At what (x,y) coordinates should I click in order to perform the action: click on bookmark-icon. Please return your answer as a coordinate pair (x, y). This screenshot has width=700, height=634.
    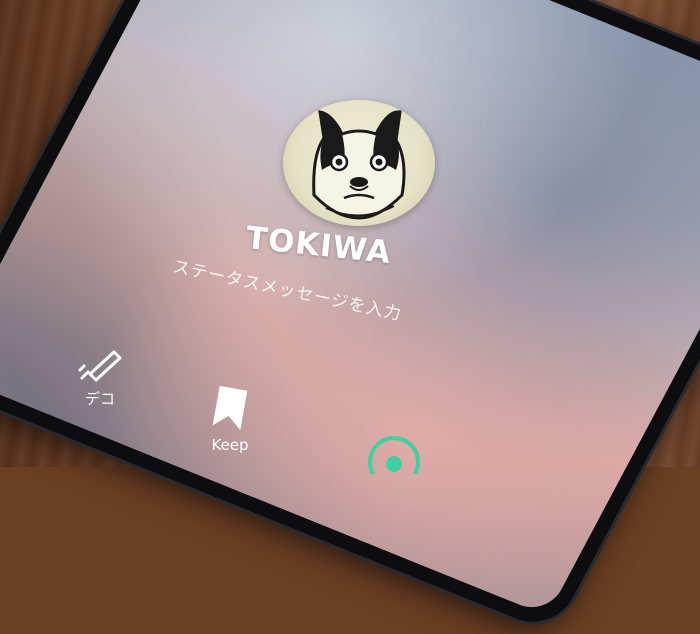
    Looking at the image, I should click on (230, 408).